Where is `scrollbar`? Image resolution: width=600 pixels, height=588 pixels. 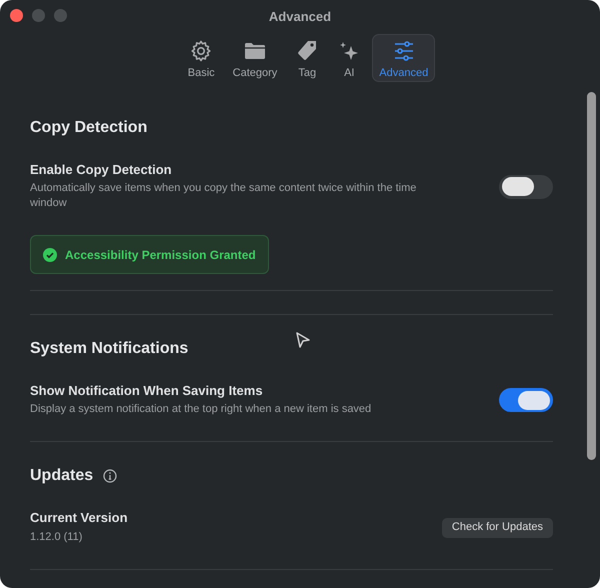 scrollbar is located at coordinates (591, 276).